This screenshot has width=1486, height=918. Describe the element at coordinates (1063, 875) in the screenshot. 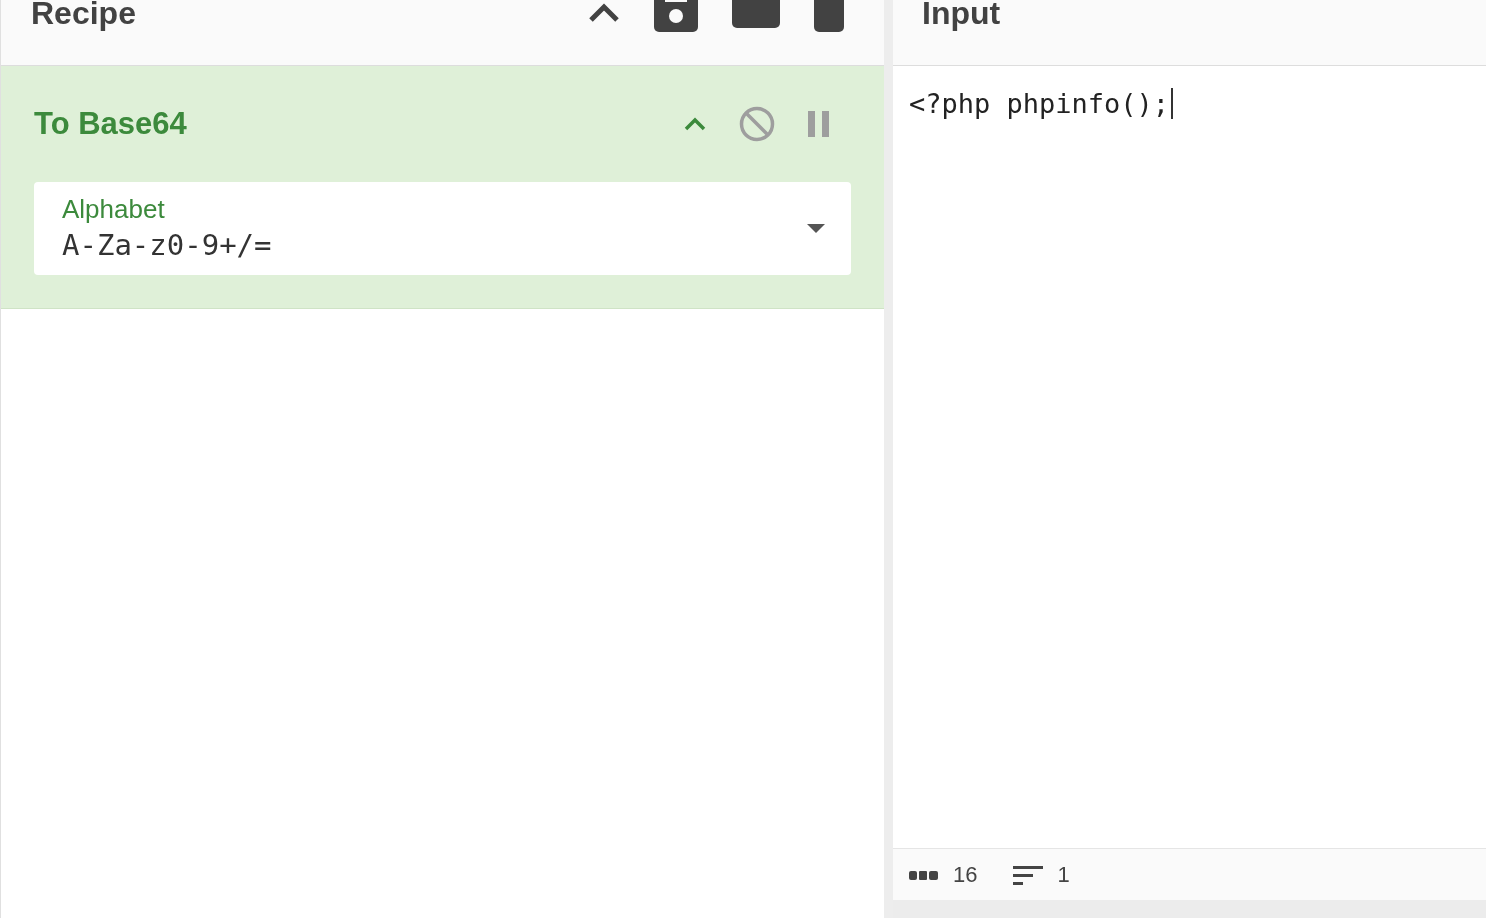

I see `line-count: 1` at that location.